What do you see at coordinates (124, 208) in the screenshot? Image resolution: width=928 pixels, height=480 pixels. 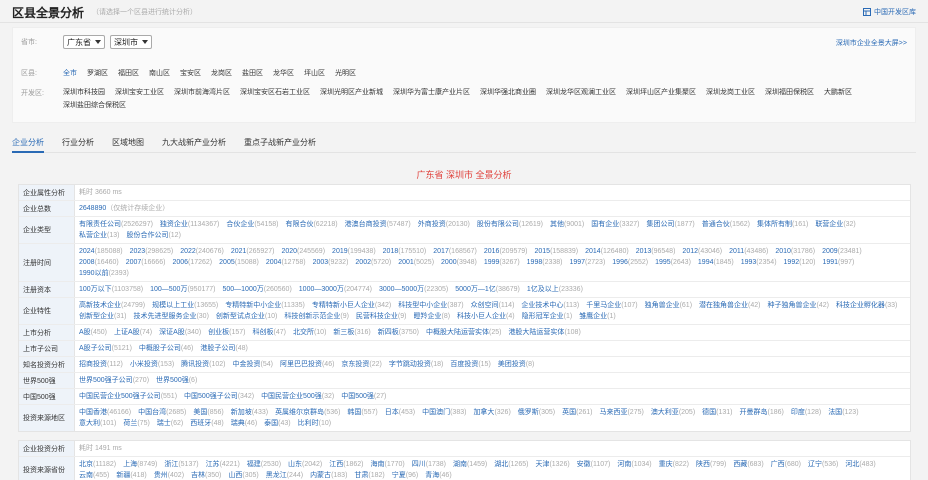 I see `filter-chip: 2648890（仅统计存续企业）` at bounding box center [124, 208].